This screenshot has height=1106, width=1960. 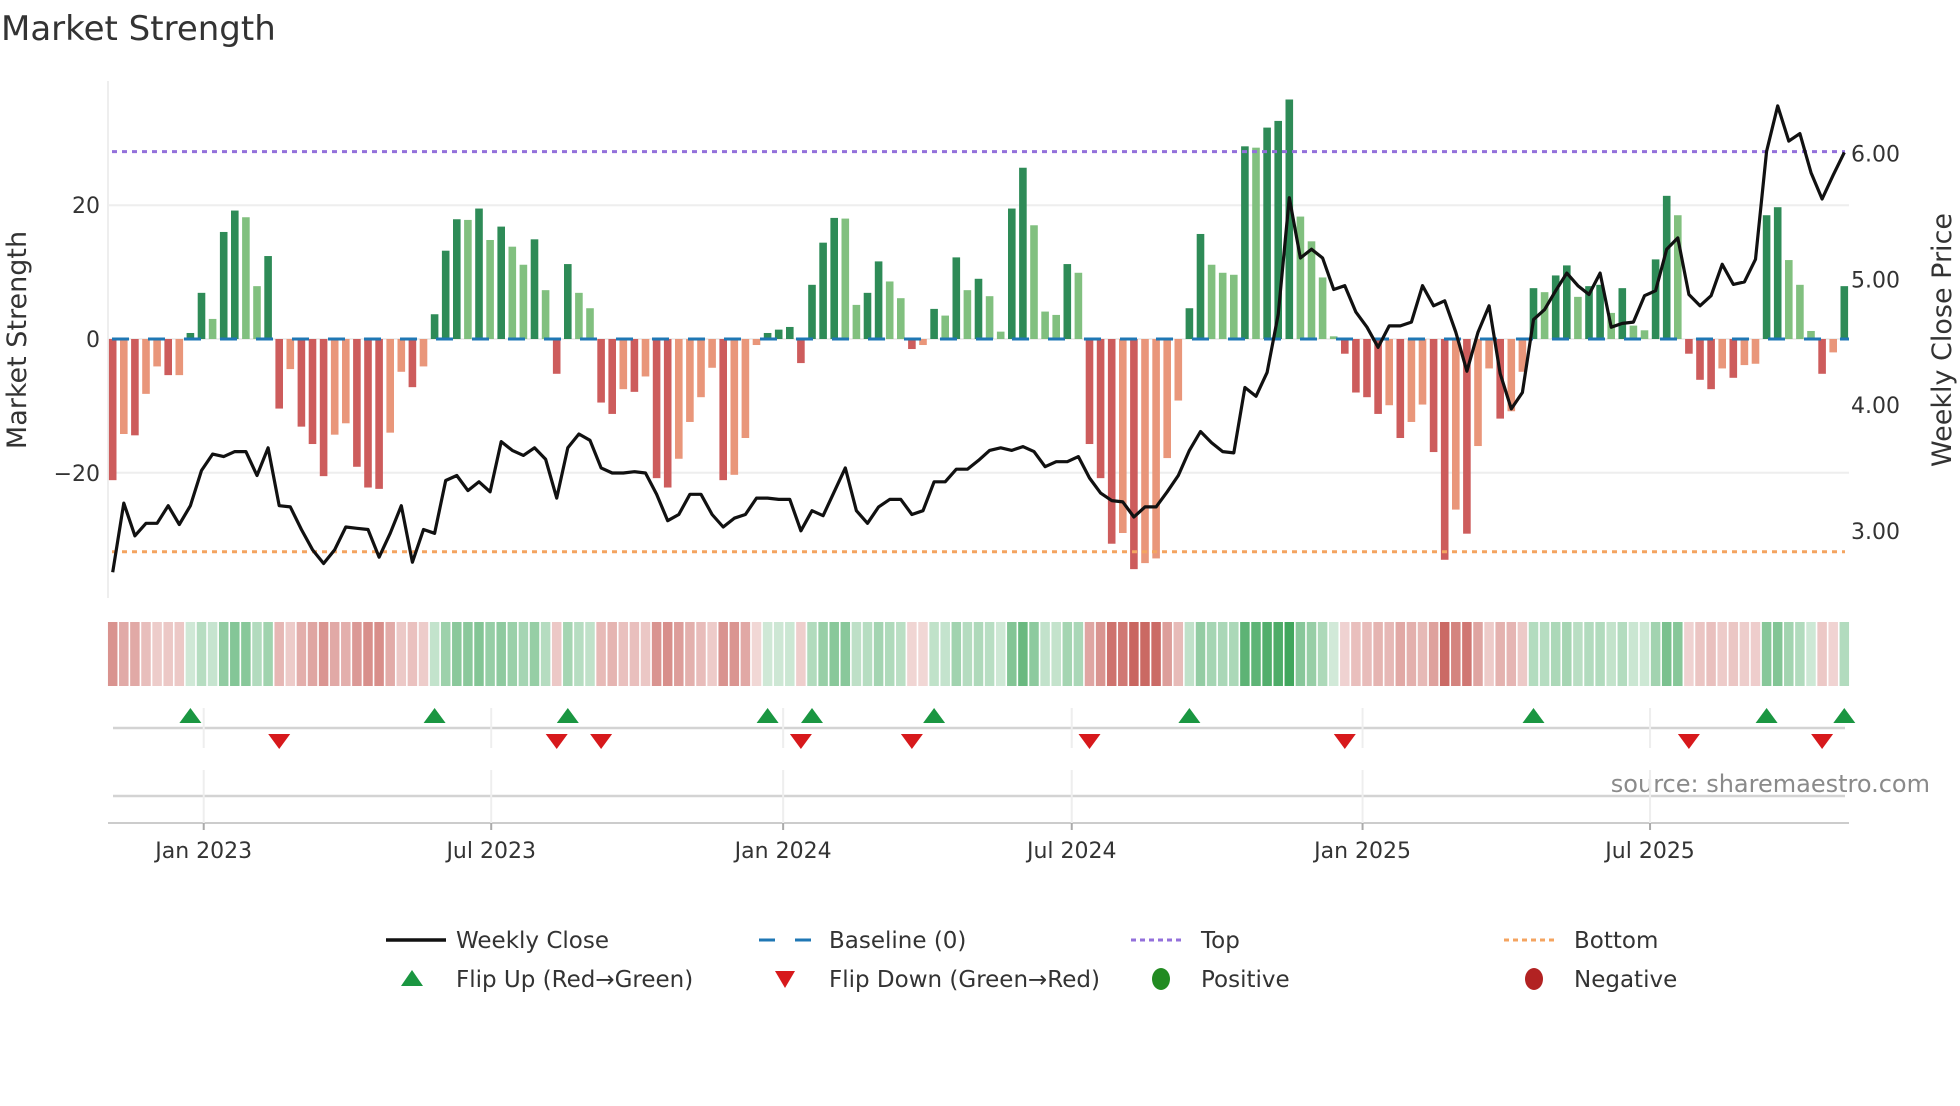 What do you see at coordinates (202, 851) in the screenshot?
I see `x-tick-label: Jan 2023` at bounding box center [202, 851].